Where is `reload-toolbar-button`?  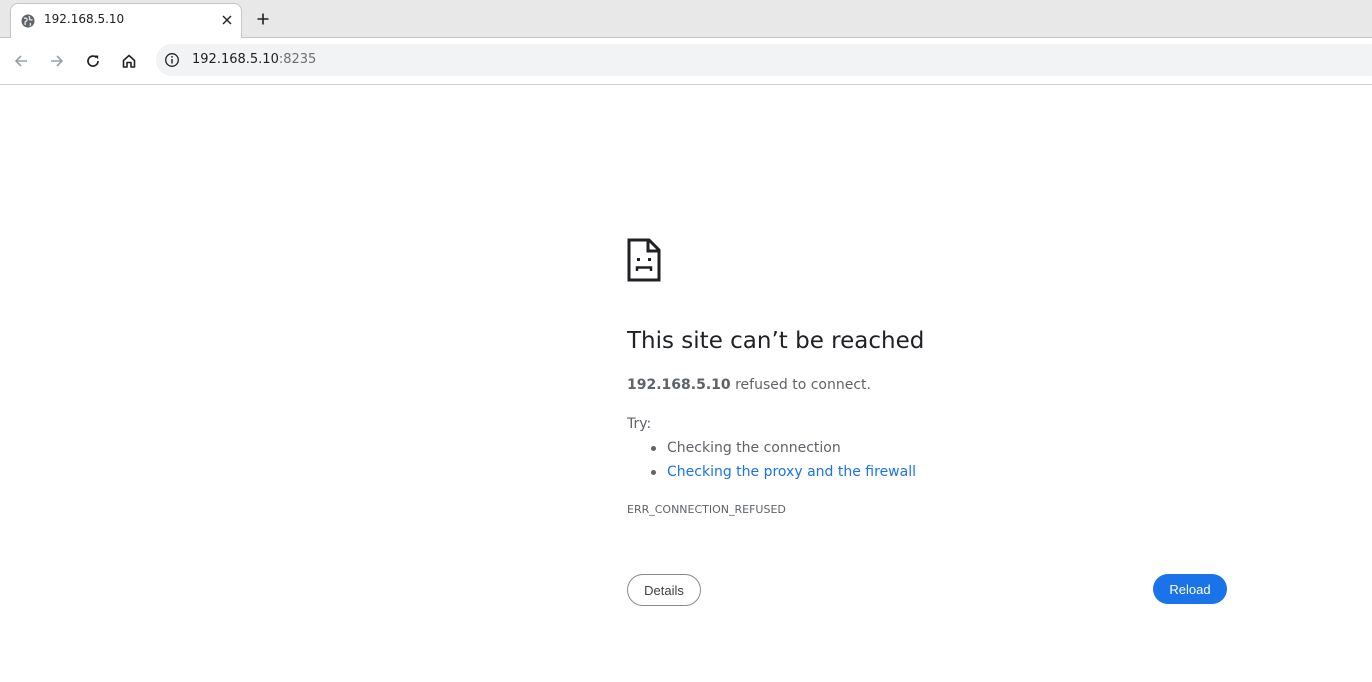 reload-toolbar-button is located at coordinates (93, 61).